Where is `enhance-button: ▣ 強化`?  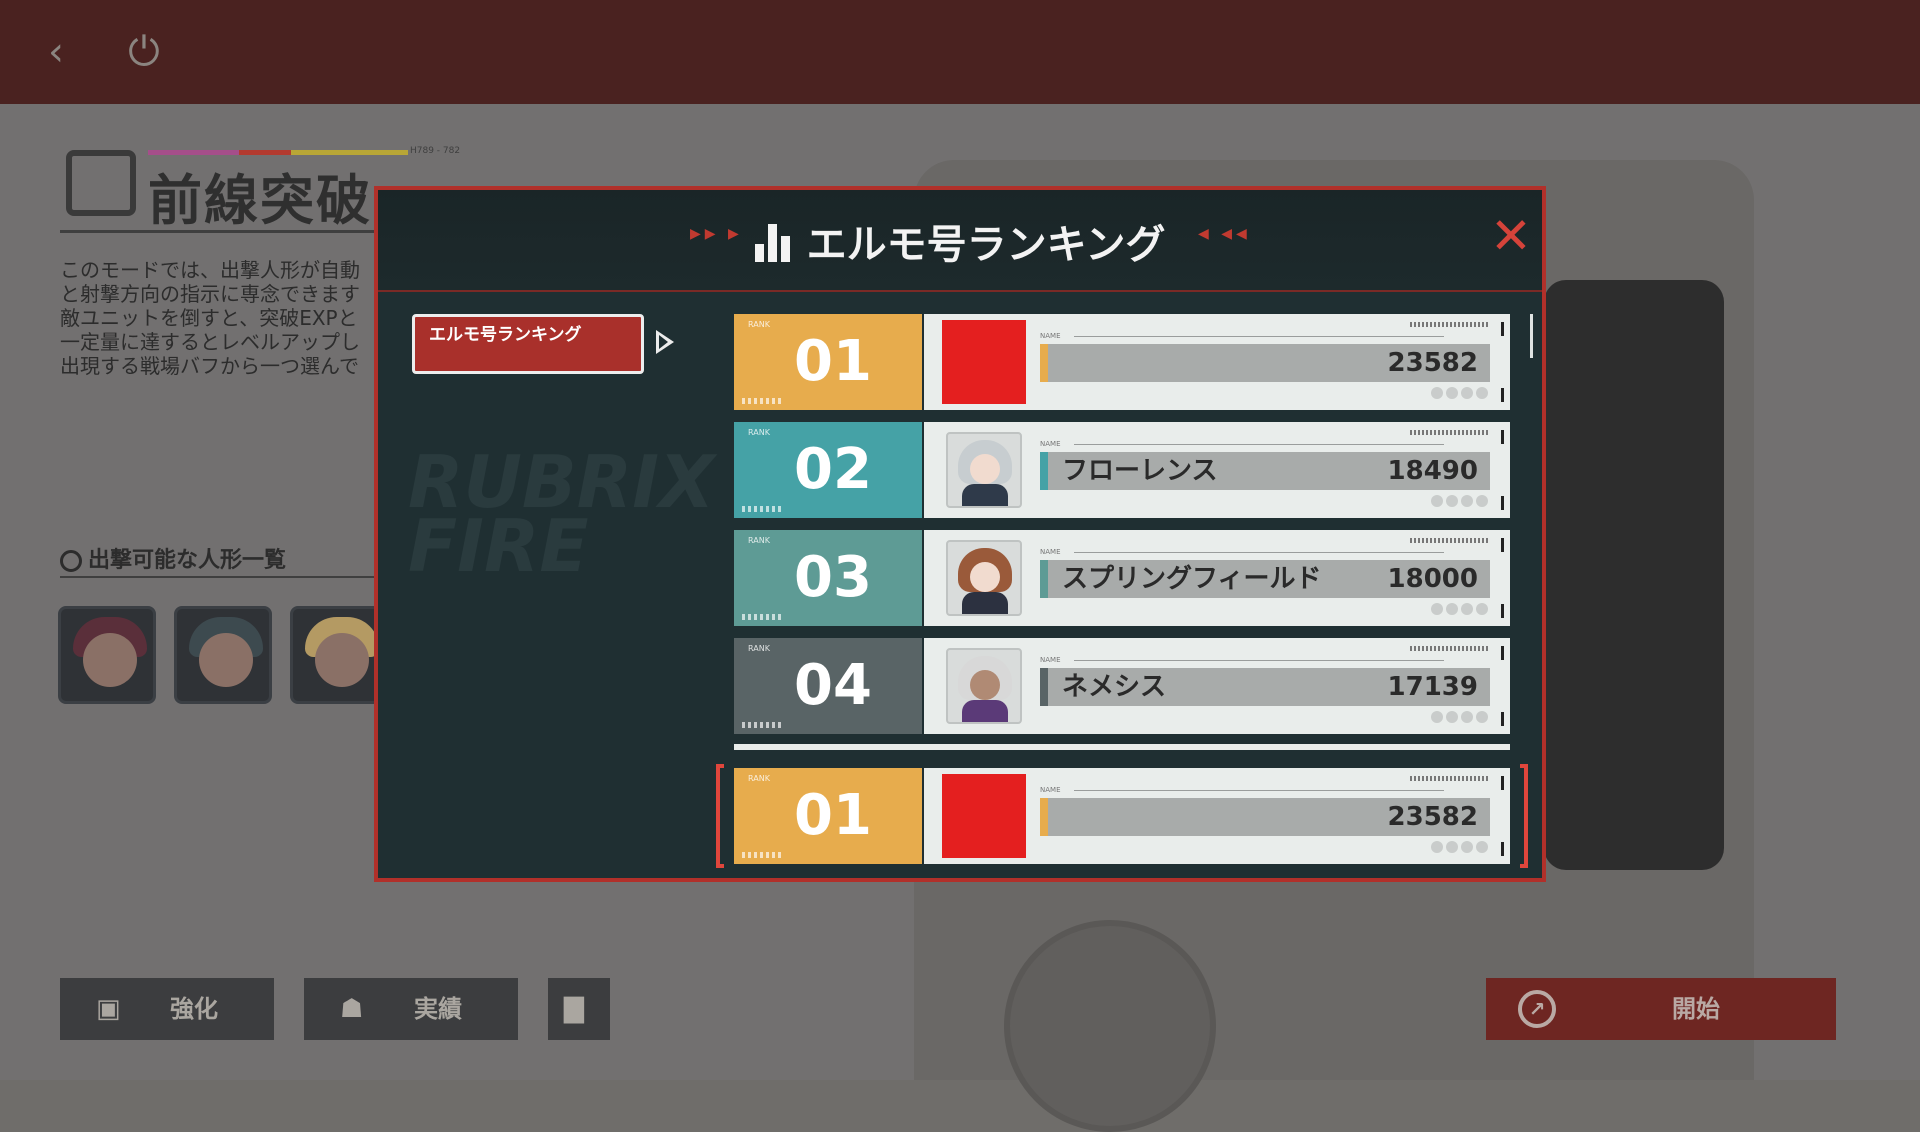
enhance-button: ▣ 強化 is located at coordinates (167, 1009).